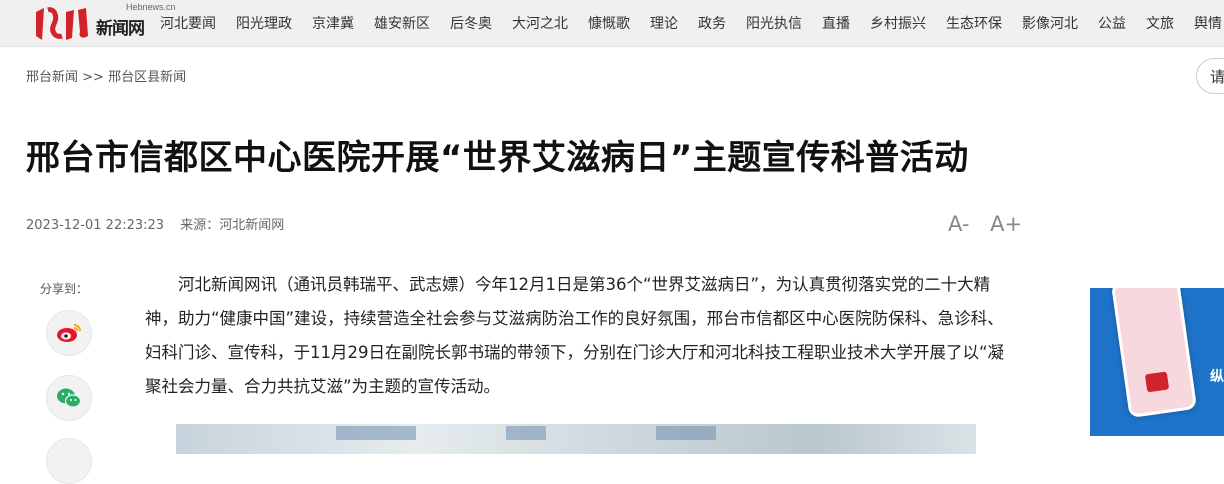 The height and width of the screenshot is (484, 1224). I want to click on logo-site-name: 新闻网, so click(120, 29).